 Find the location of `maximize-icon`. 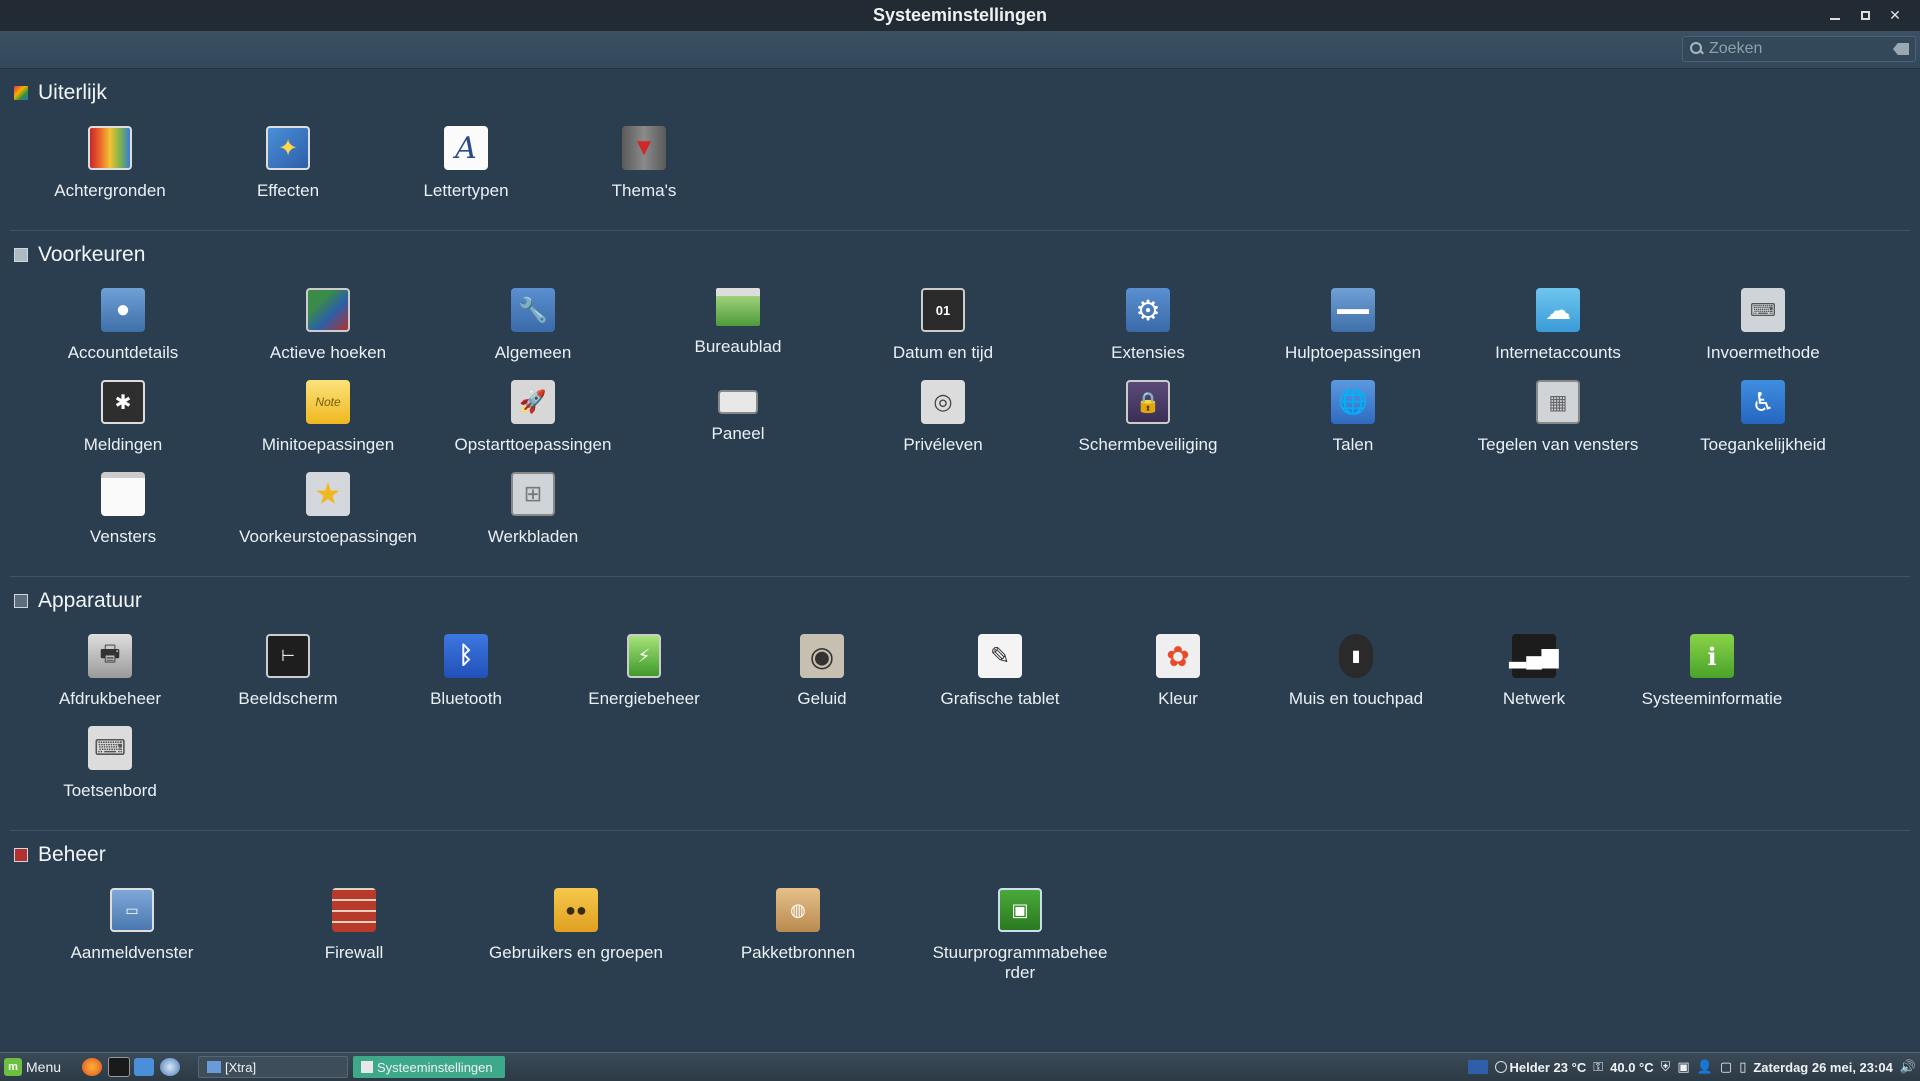

maximize-icon is located at coordinates (1865, 15).